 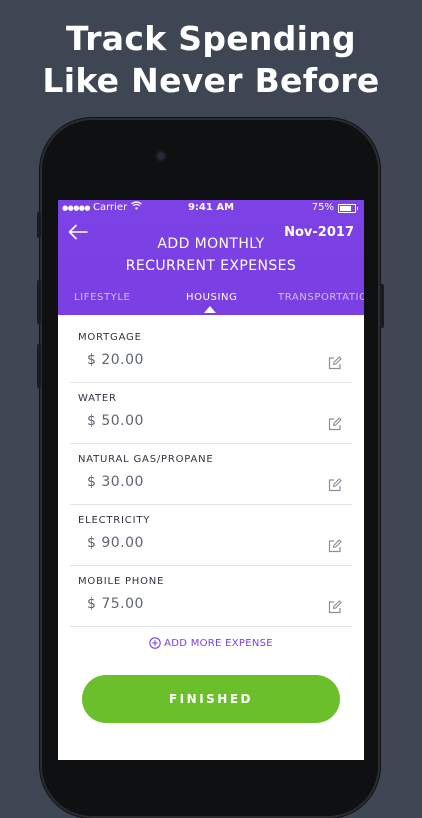 I want to click on expense-value: $ 50.00, so click(x=115, y=421).